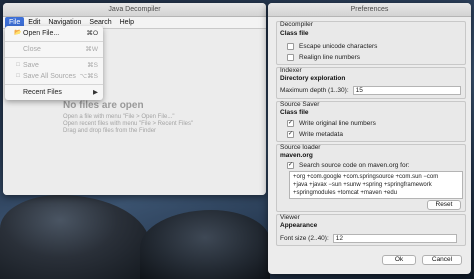 This screenshot has height=279, width=474. Describe the element at coordinates (110, 131) in the screenshot. I see `empty-state-hint: Drag and drop files from the Finder` at that location.